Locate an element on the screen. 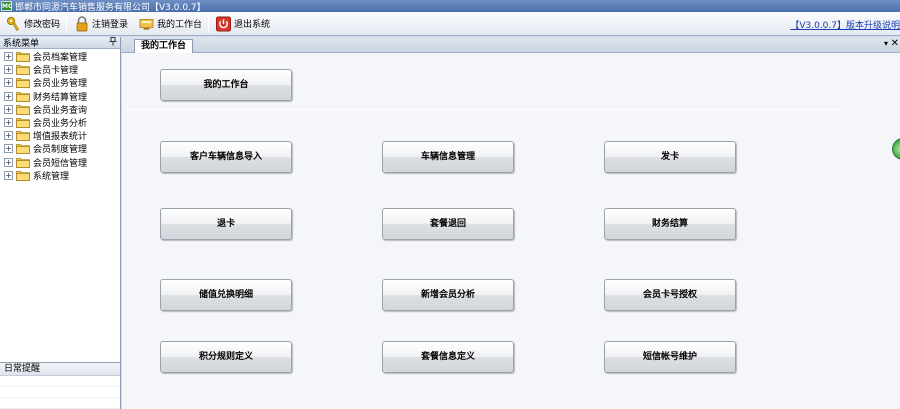 This screenshot has height=409, width=900. change-password-label: 修改密码 is located at coordinates (42, 25).